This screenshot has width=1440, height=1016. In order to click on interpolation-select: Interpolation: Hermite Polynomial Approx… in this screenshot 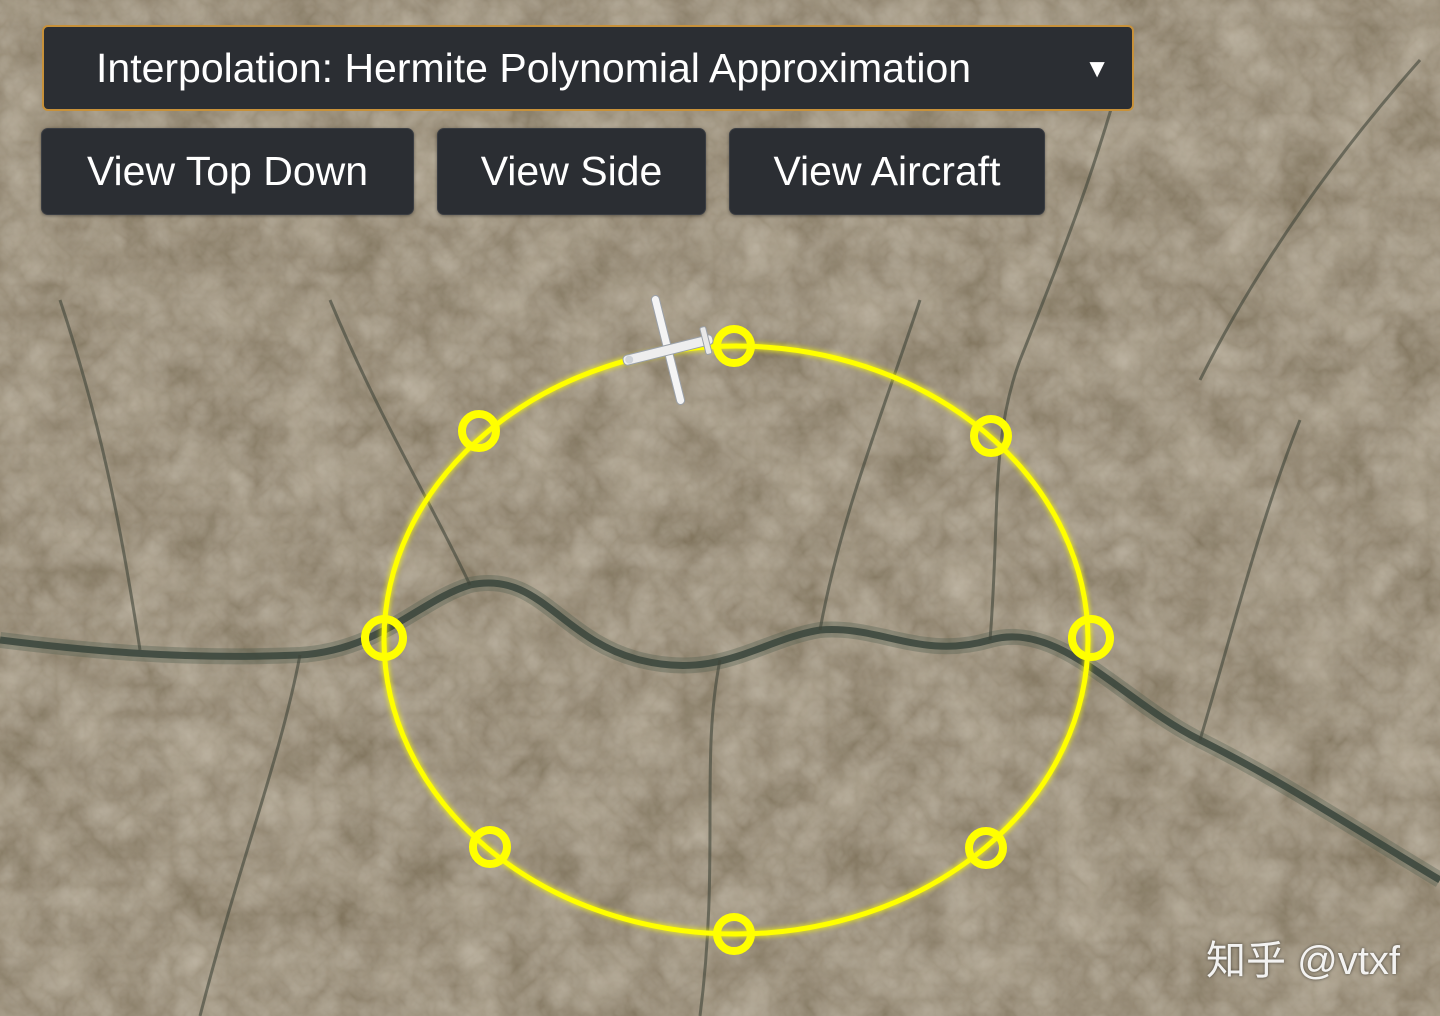, I will do `click(588, 68)`.